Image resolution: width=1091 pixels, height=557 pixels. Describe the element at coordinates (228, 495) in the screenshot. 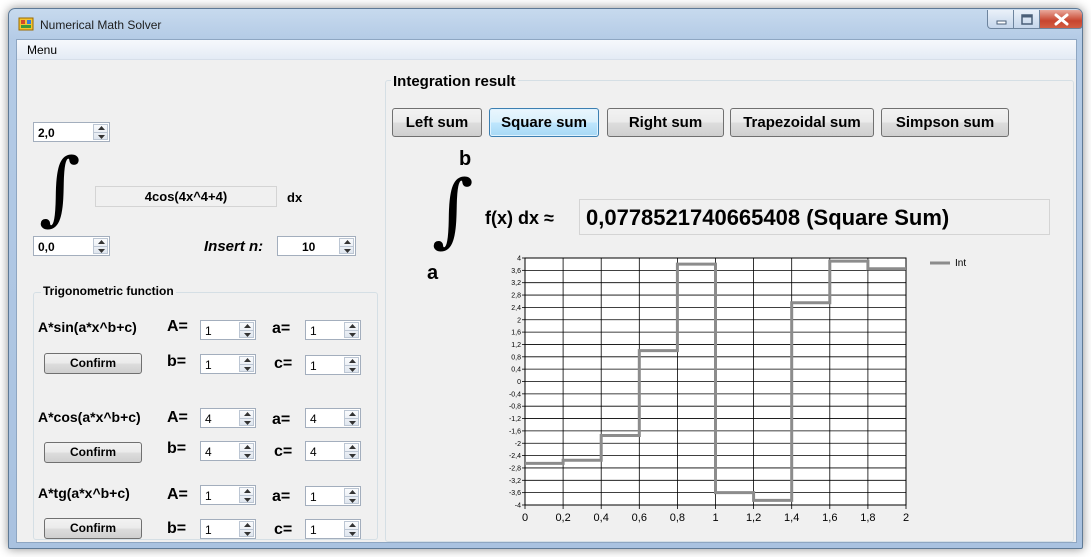

I see `tg-A-stepper: 1` at that location.